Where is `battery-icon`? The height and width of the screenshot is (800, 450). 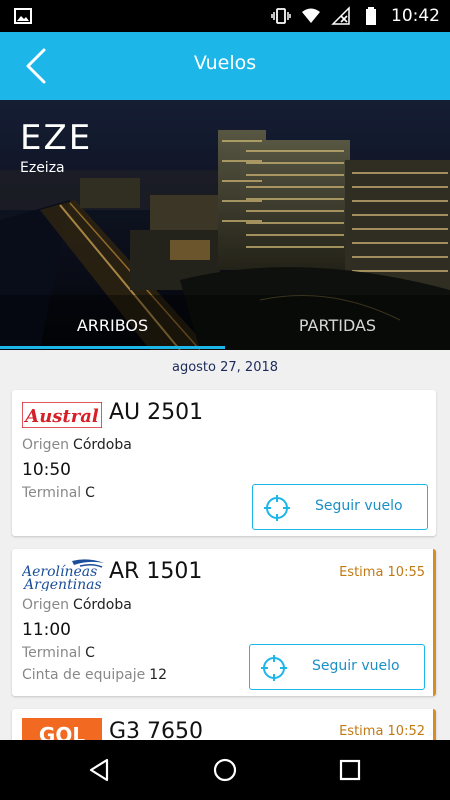 battery-icon is located at coordinates (371, 16).